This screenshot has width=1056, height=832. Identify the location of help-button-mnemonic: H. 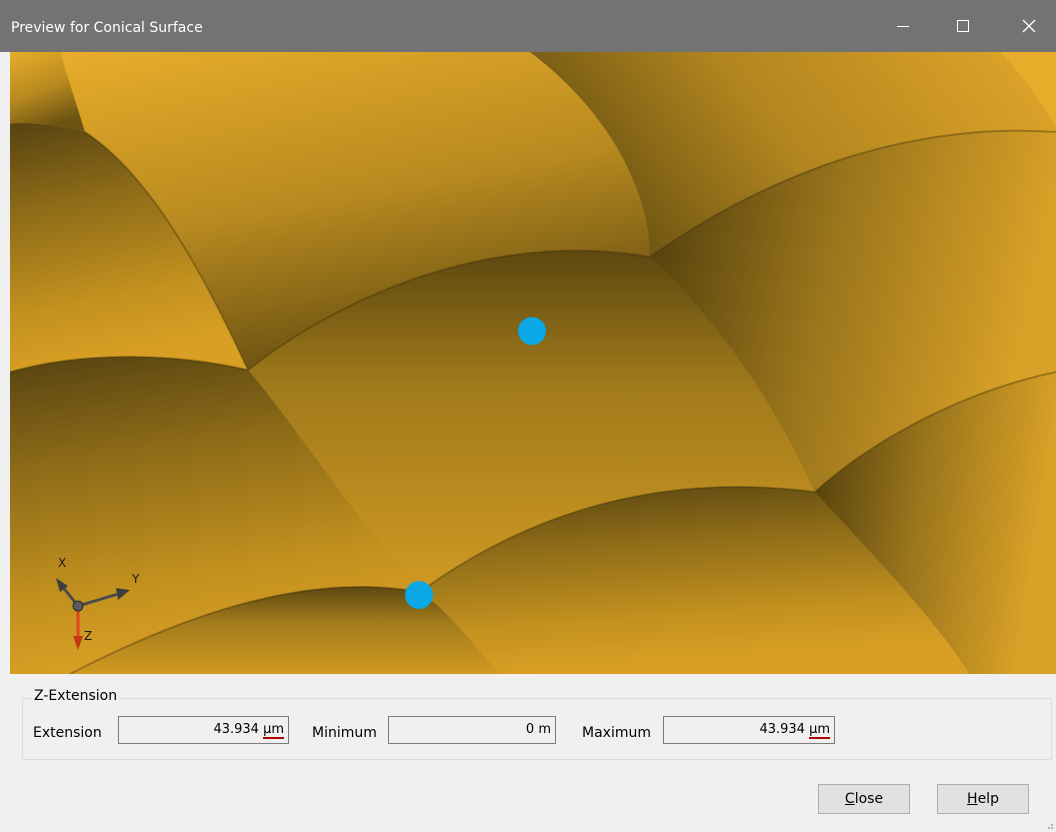
(972, 799).